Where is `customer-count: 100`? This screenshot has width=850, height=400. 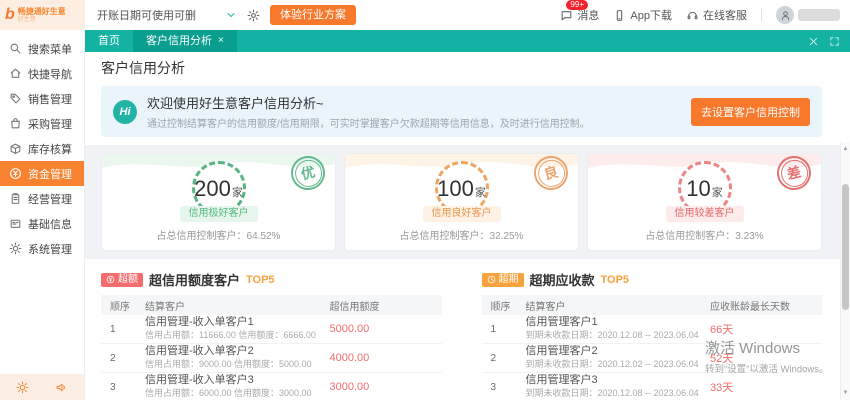
customer-count: 100 is located at coordinates (455, 188).